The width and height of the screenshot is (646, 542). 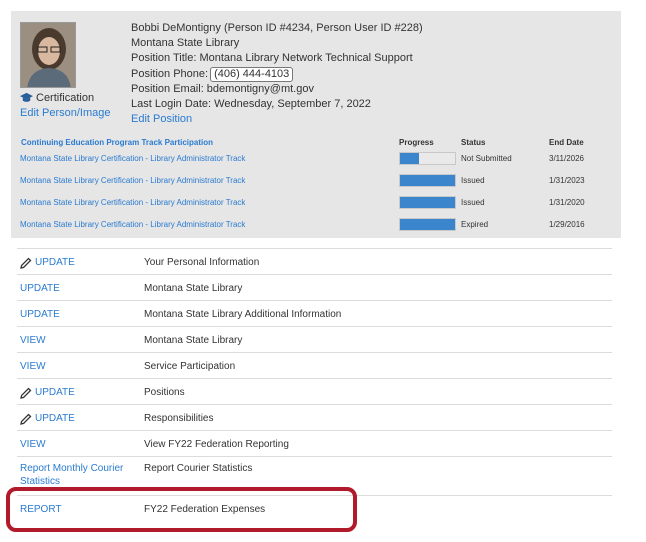 I want to click on action-row: UPDATE Your Personal Information, so click(x=314, y=261).